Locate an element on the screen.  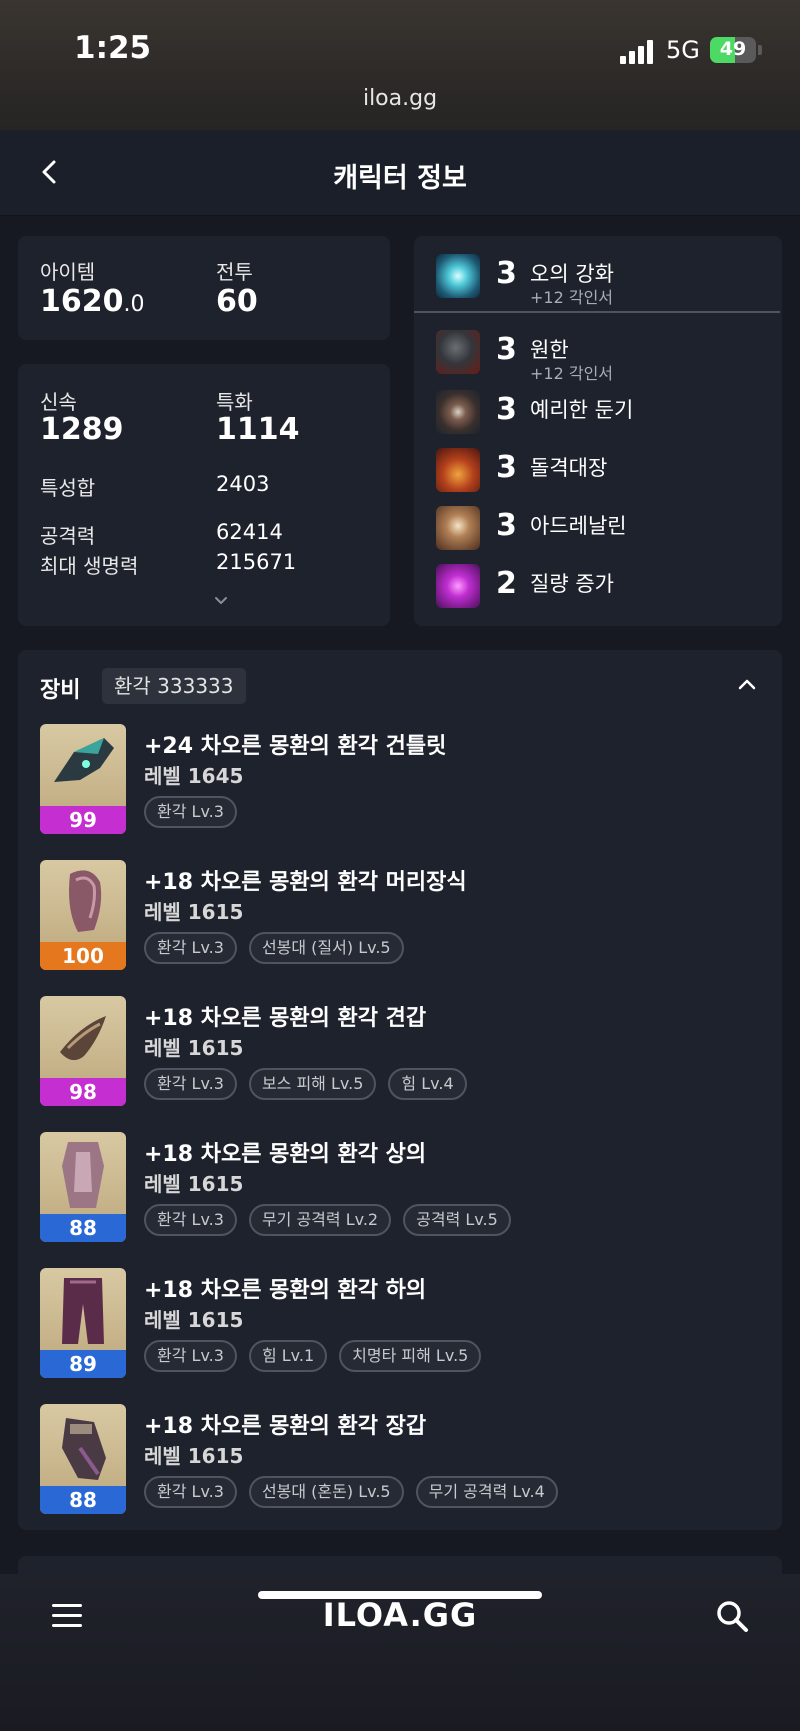
attack-label: 공격력 is located at coordinates (68, 536).